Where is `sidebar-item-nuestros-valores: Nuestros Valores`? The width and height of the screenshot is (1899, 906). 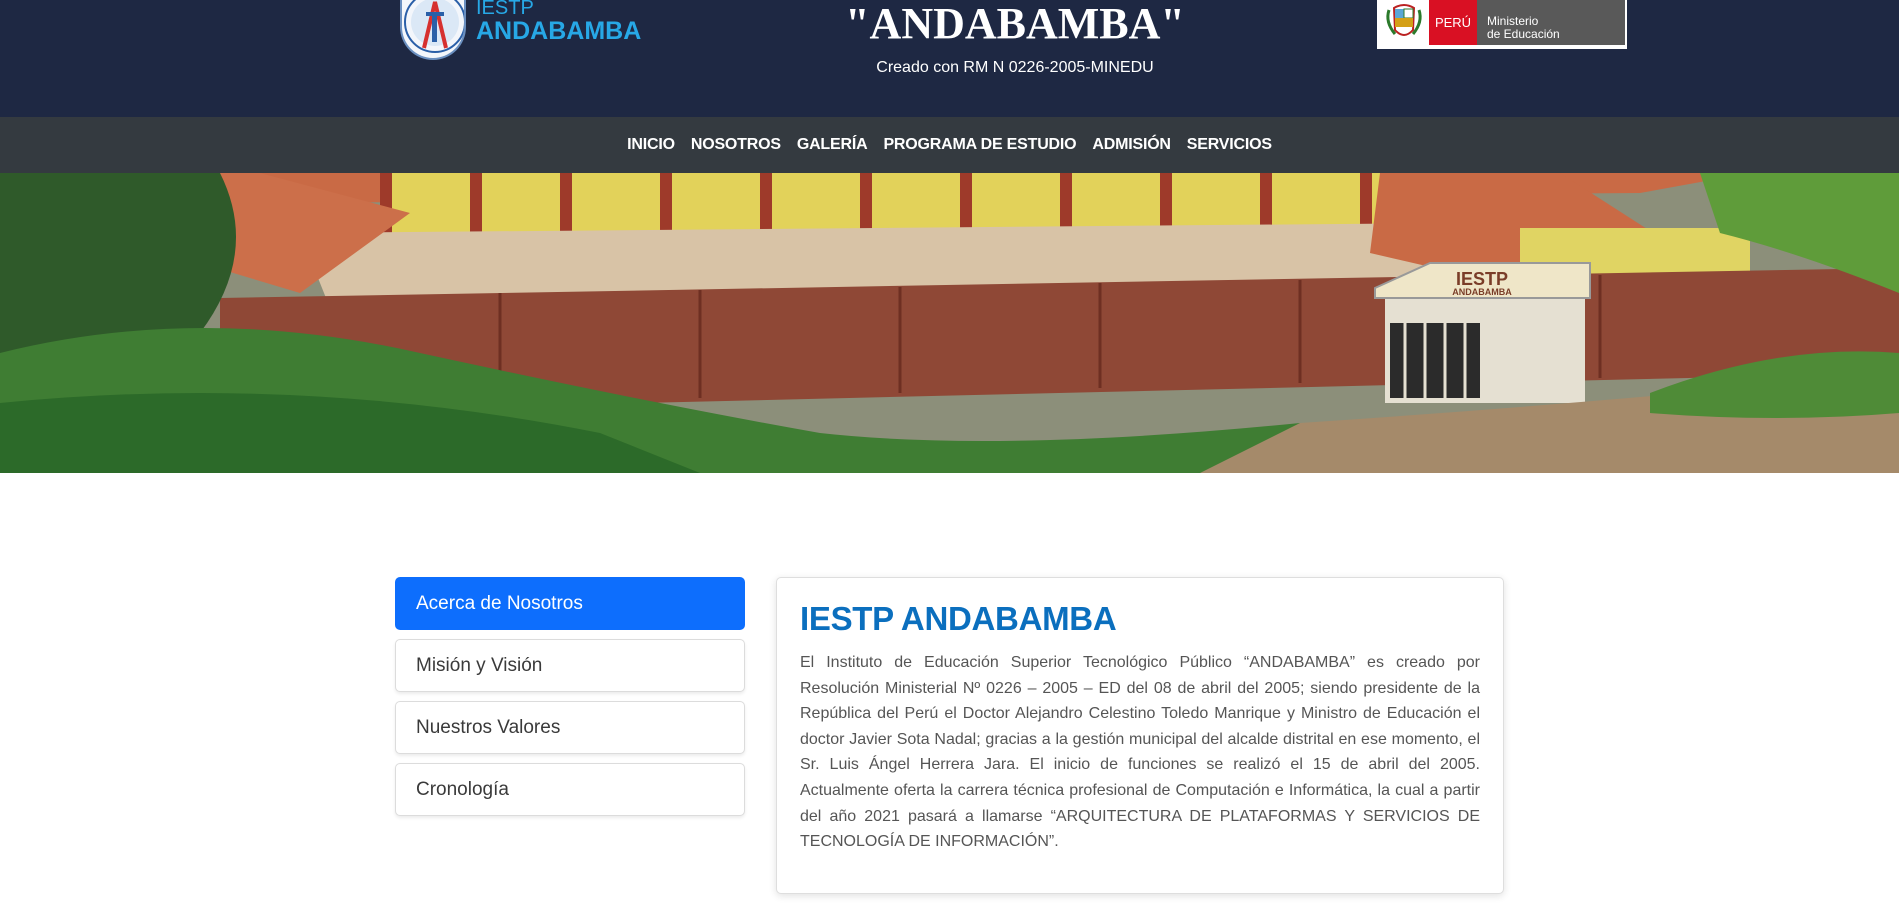
sidebar-item-nuestros-valores: Nuestros Valores is located at coordinates (570, 727).